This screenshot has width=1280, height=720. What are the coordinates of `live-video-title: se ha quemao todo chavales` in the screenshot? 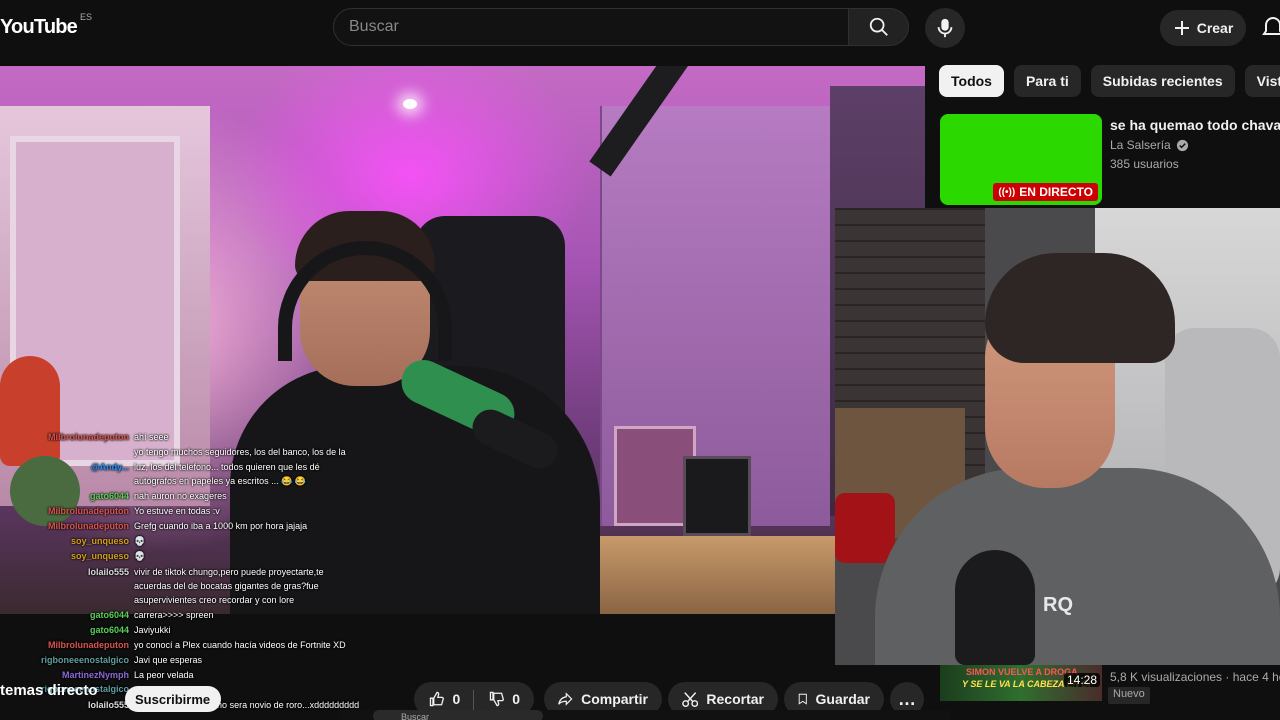 It's located at (1195, 125).